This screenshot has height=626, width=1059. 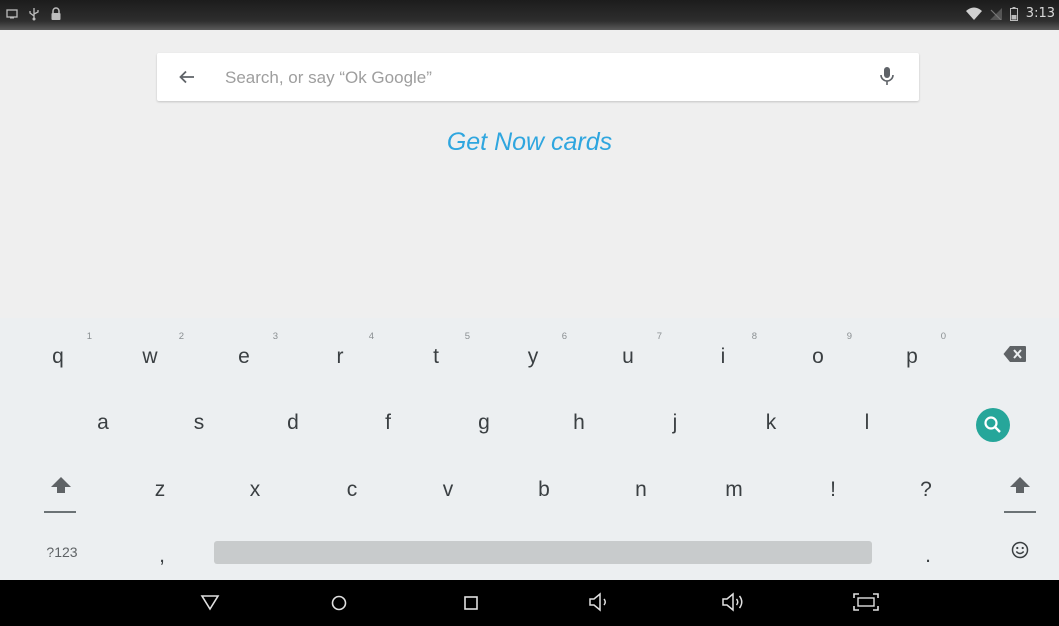 I want to click on key-label: o, so click(x=818, y=356).